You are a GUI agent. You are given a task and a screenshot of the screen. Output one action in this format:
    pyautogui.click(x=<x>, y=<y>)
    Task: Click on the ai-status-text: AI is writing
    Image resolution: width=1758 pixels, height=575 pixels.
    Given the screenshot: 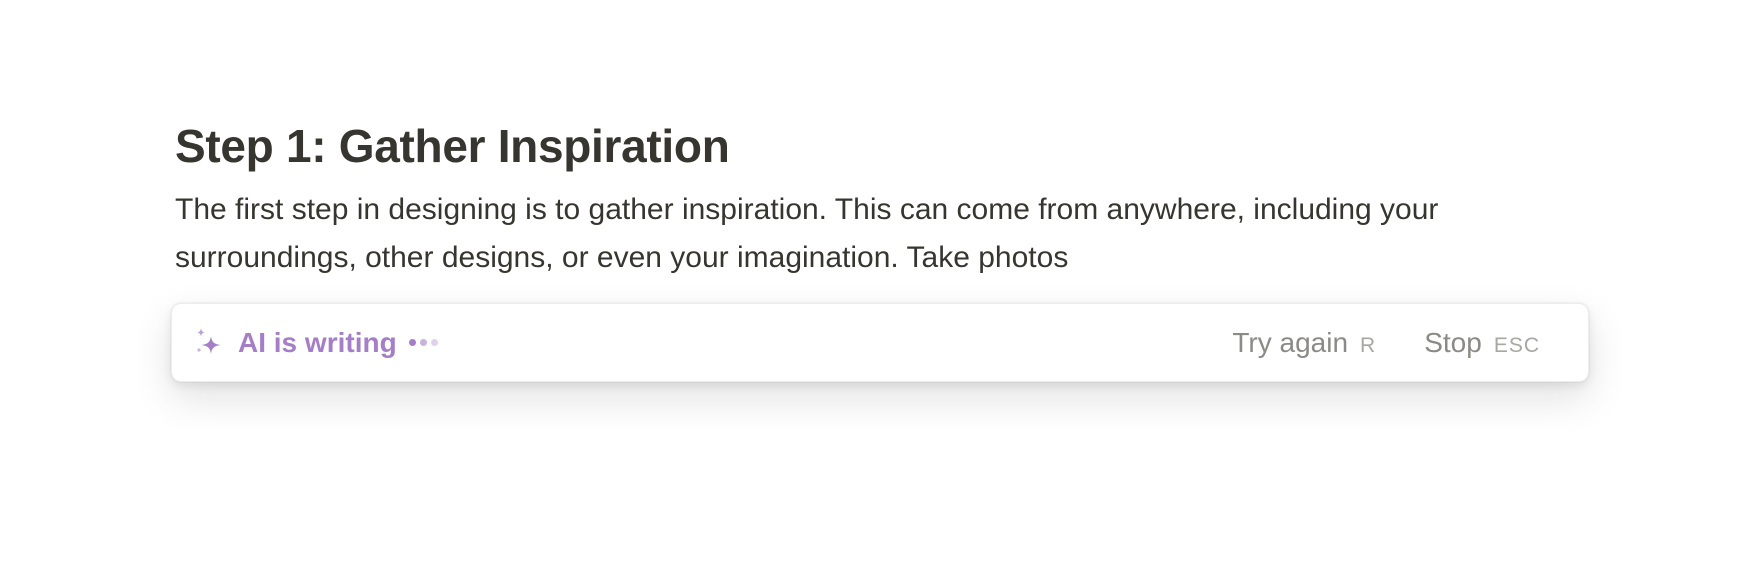 What is the action you would take?
    pyautogui.click(x=317, y=342)
    